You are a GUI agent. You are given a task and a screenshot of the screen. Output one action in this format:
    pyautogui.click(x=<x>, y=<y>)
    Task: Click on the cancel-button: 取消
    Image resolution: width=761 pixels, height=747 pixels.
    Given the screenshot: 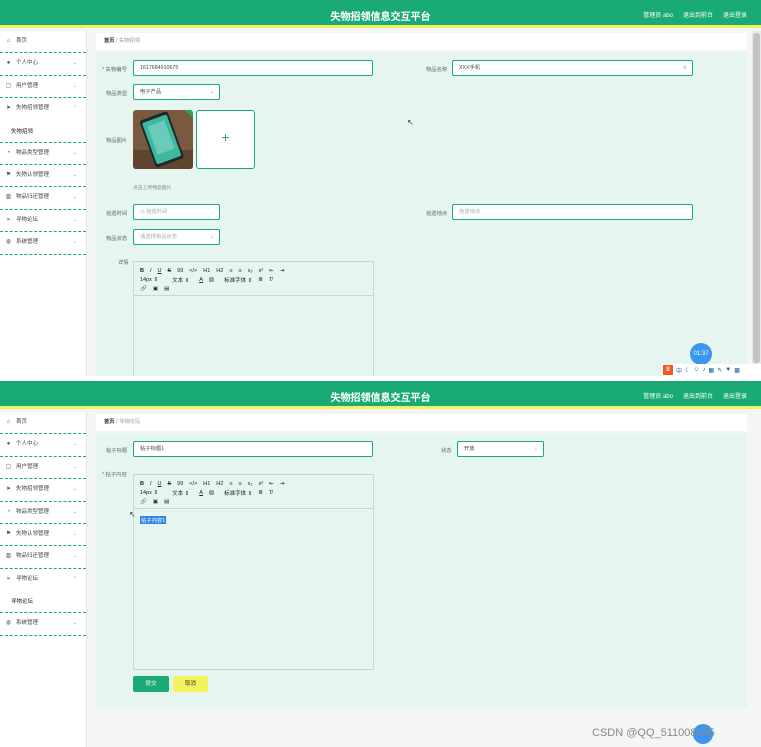 What is the action you would take?
    pyautogui.click(x=190, y=684)
    